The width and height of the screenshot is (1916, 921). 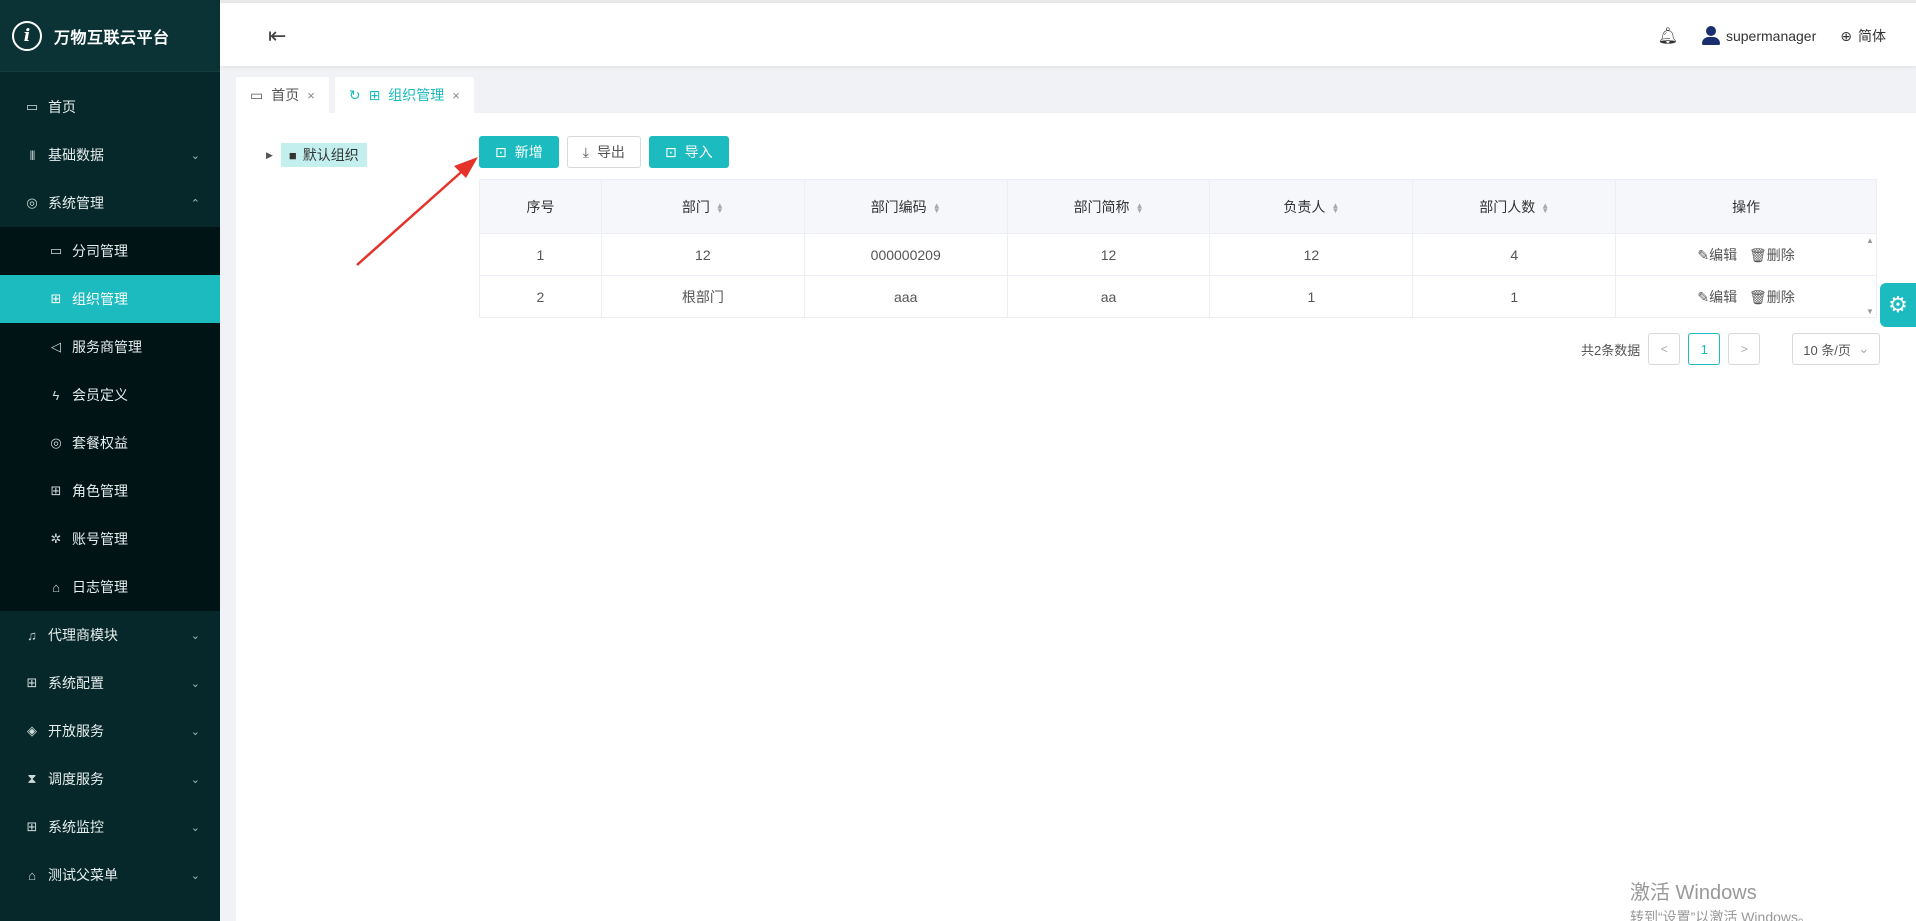 I want to click on col-index: 序号, so click(x=540, y=206).